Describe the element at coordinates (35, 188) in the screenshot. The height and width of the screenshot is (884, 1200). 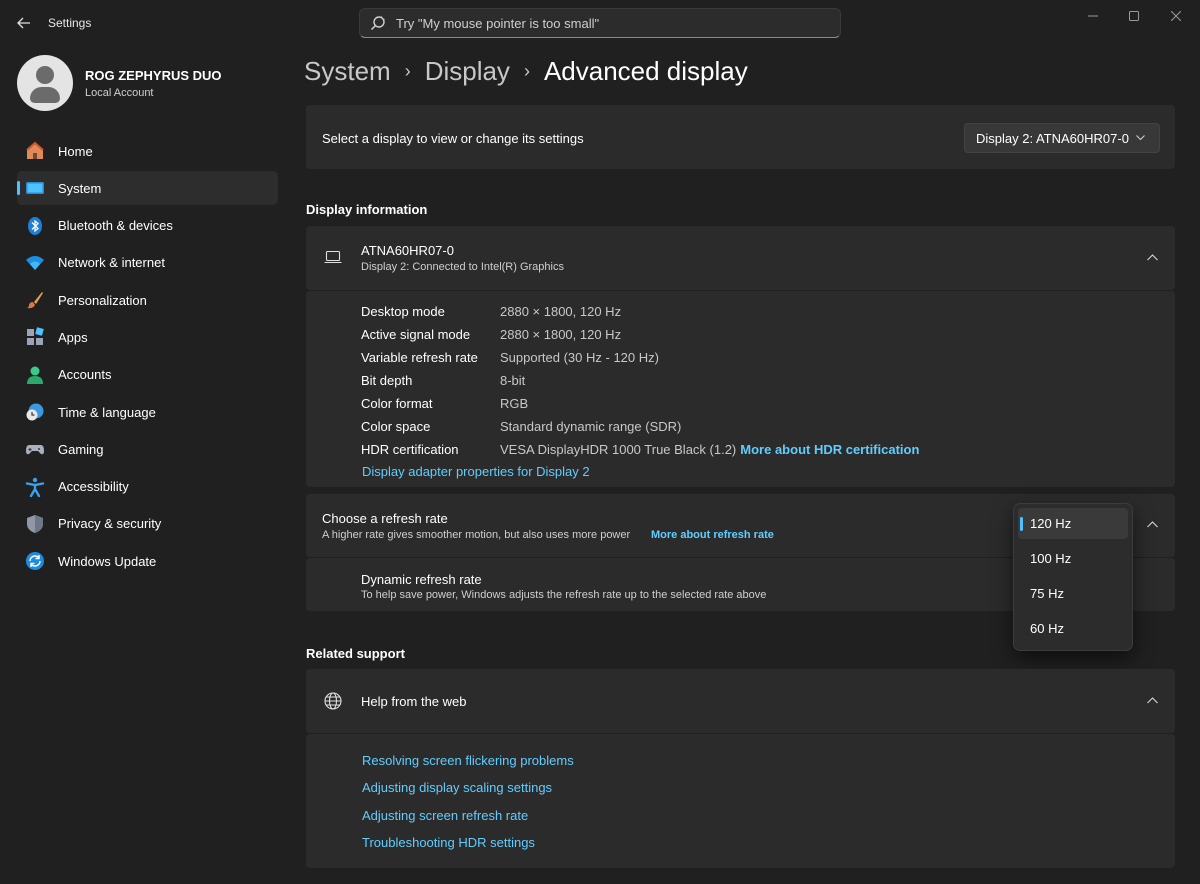
I see `system-icon` at that location.